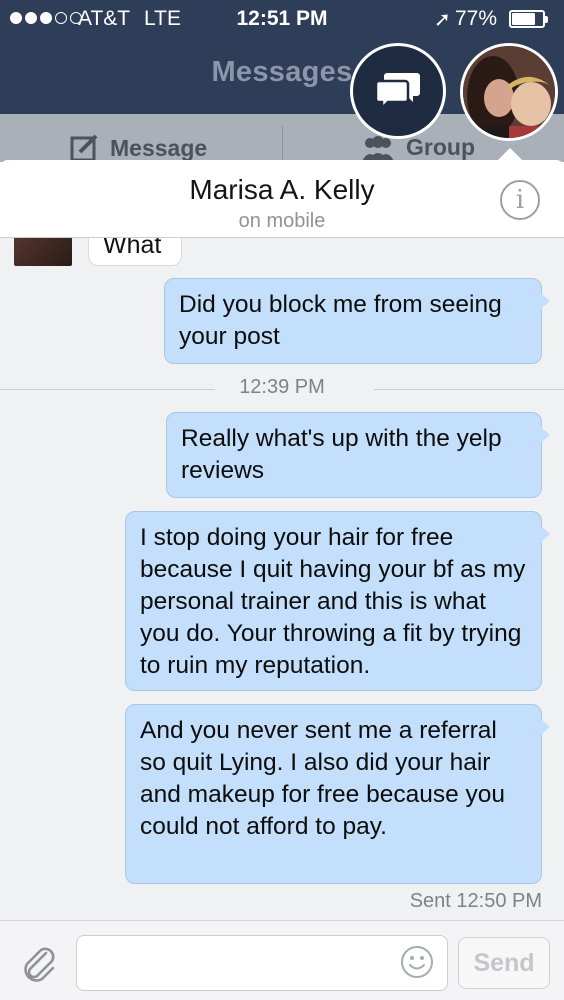 The image size is (564, 1000). Describe the element at coordinates (440, 147) in the screenshot. I see `group-label: Group` at that location.